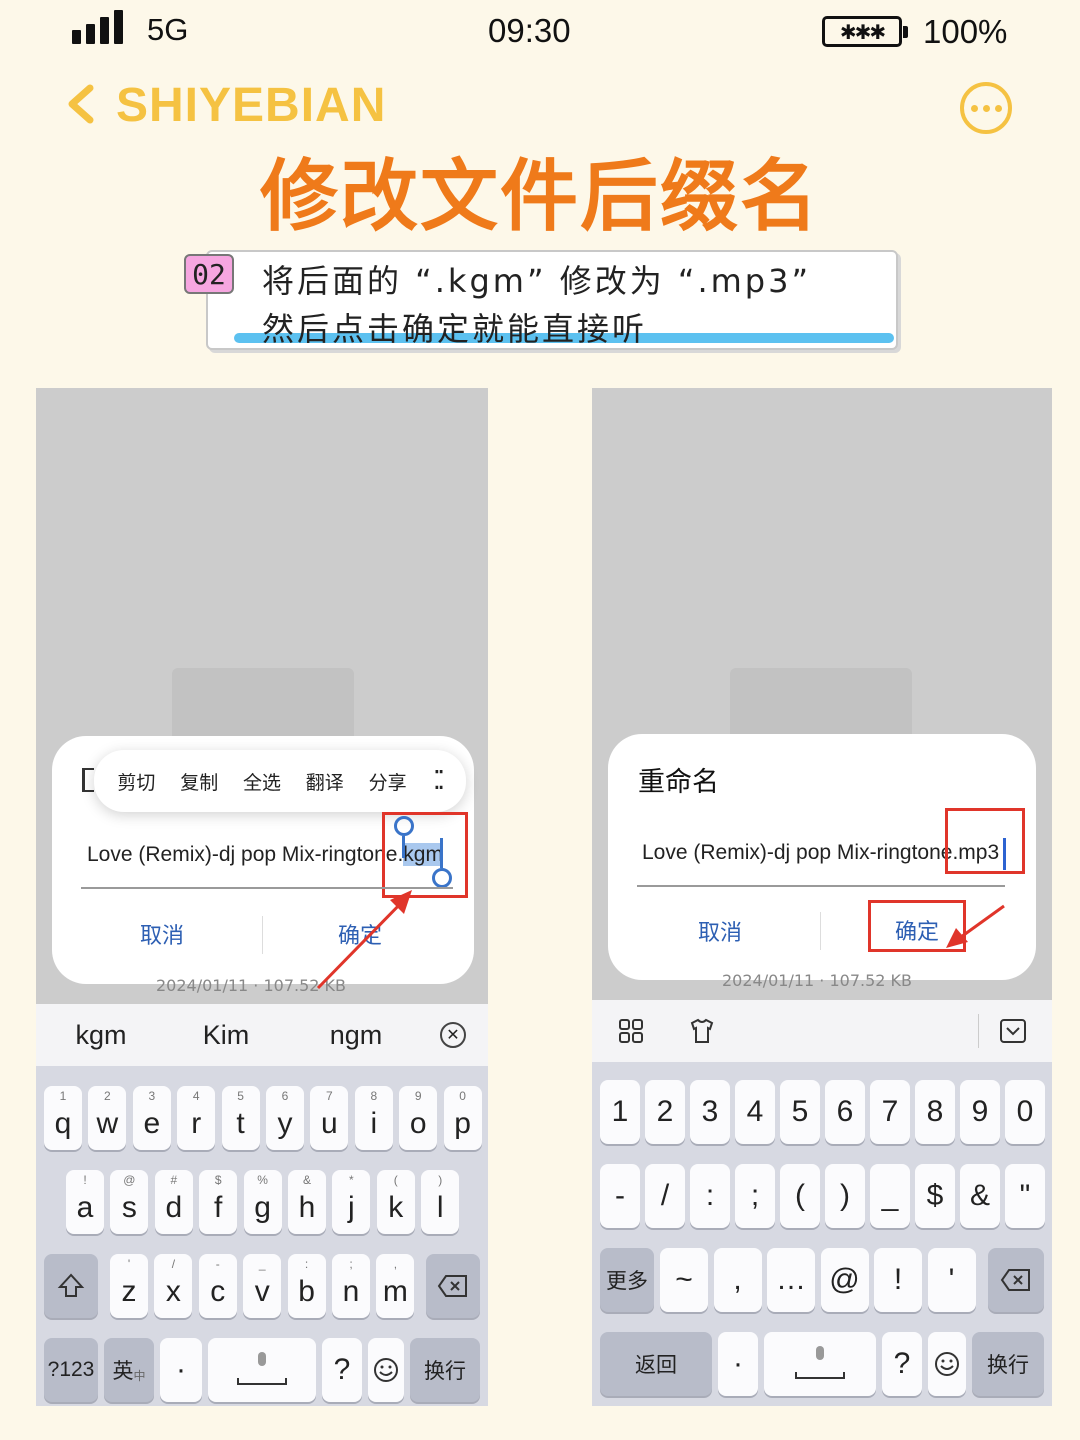 This screenshot has height=1440, width=1080. What do you see at coordinates (262, 1291) in the screenshot?
I see `key-label: v` at bounding box center [262, 1291].